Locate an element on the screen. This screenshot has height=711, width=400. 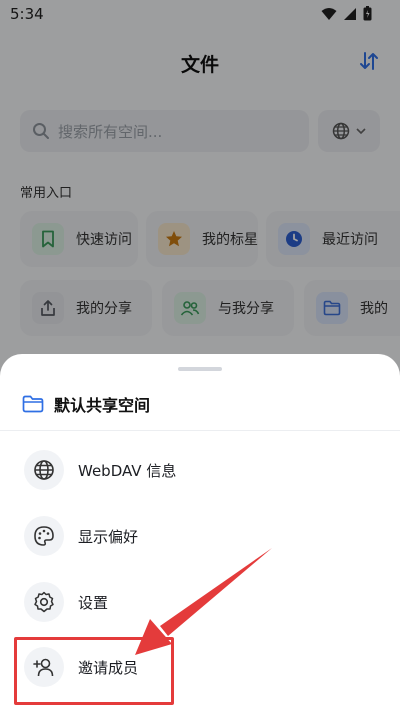
menu-item-webdav: WebDAV 信息 is located at coordinates (200, 470).